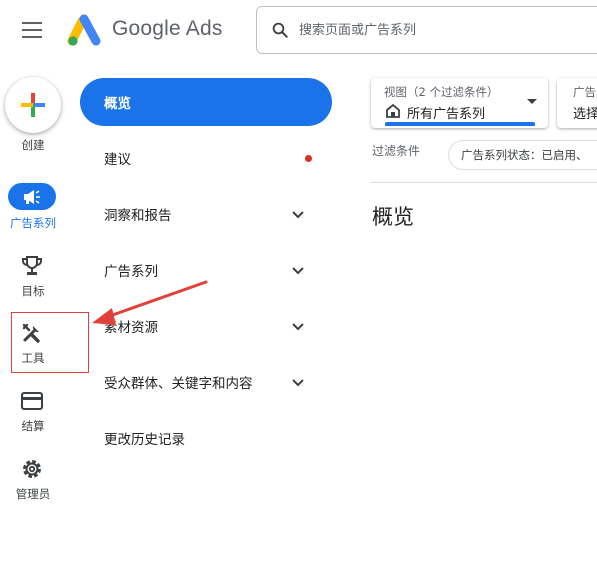  I want to click on tools-highlight-box, so click(50, 342).